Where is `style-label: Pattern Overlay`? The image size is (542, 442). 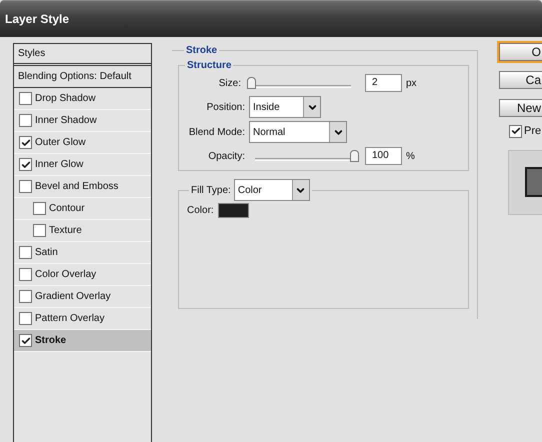 style-label: Pattern Overlay is located at coordinates (69, 319).